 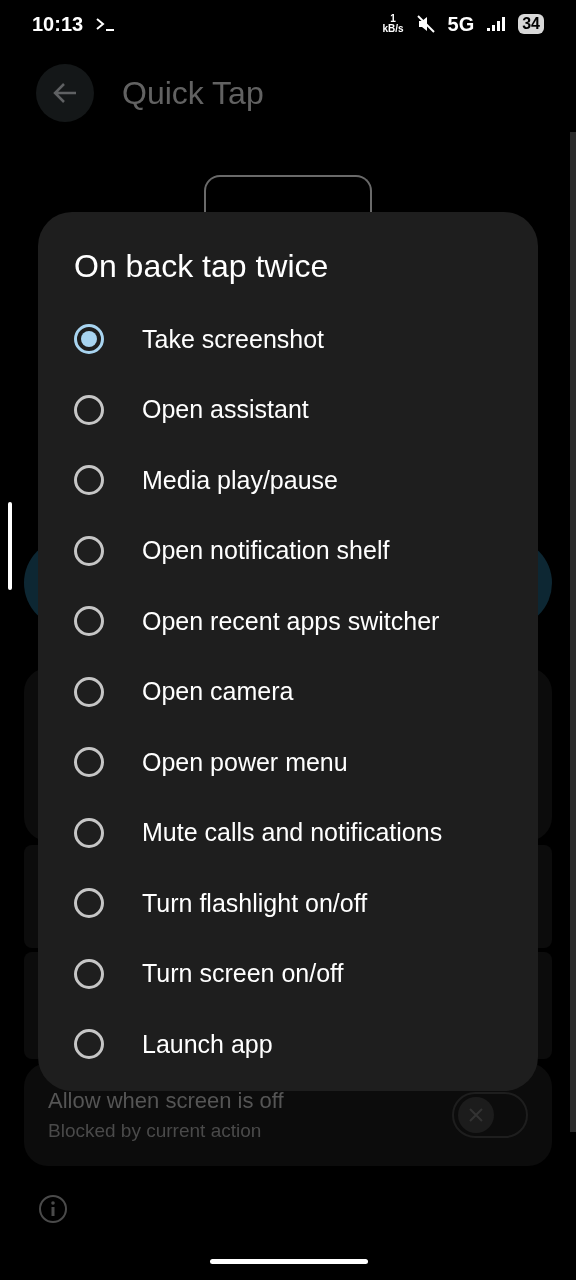 I want to click on setting-subtitle: Blocked by current action, so click(x=155, y=1130).